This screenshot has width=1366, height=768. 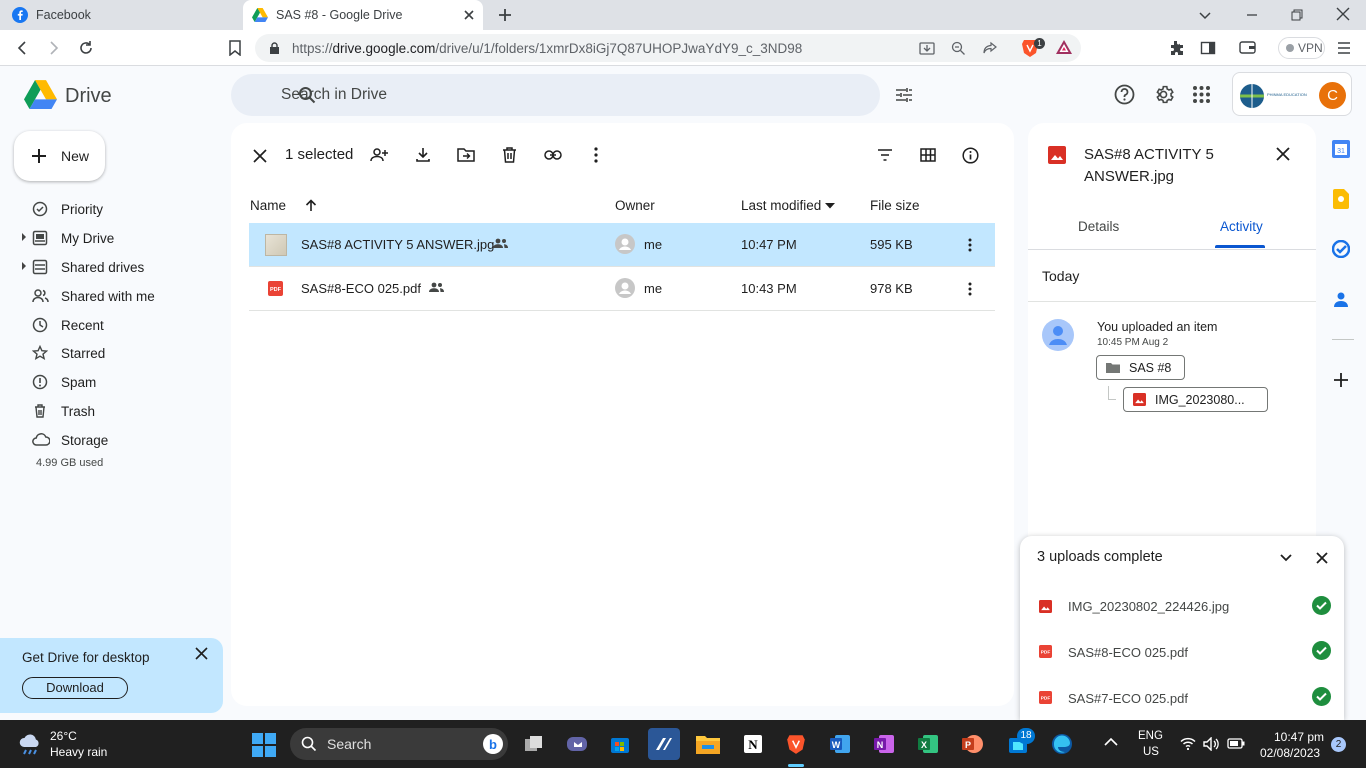 I want to click on filter-icon, so click(x=885, y=155).